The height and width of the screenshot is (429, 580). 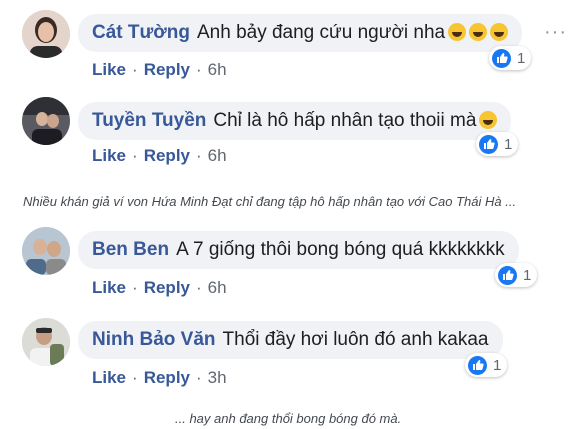 I want to click on timestamp: 3h, so click(x=217, y=378).